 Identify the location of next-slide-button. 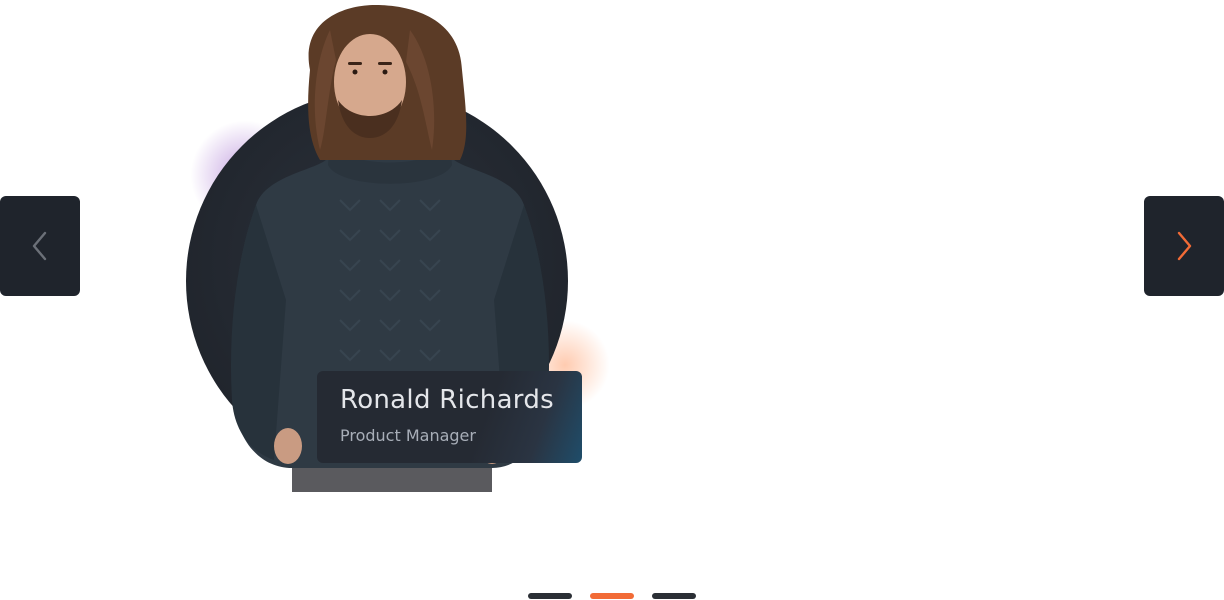
(1184, 246).